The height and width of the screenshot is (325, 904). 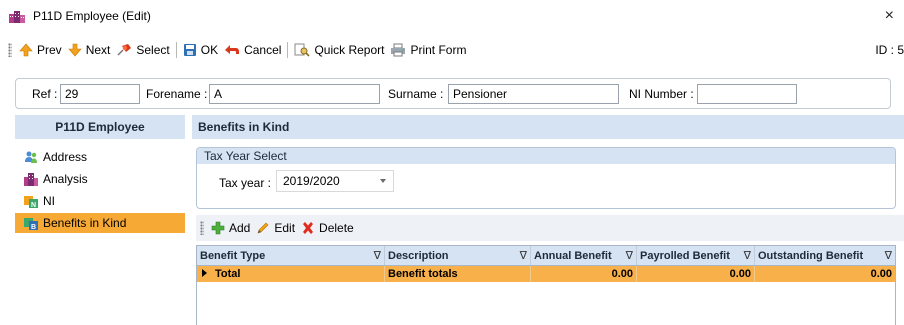 What do you see at coordinates (336, 228) in the screenshot?
I see `delete-label: Delete` at bounding box center [336, 228].